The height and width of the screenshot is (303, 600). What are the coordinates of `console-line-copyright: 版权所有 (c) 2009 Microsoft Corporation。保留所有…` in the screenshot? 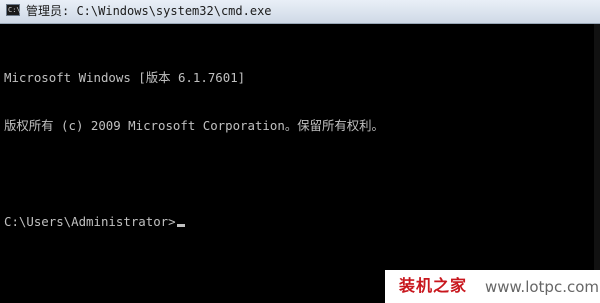 It's located at (194, 125).